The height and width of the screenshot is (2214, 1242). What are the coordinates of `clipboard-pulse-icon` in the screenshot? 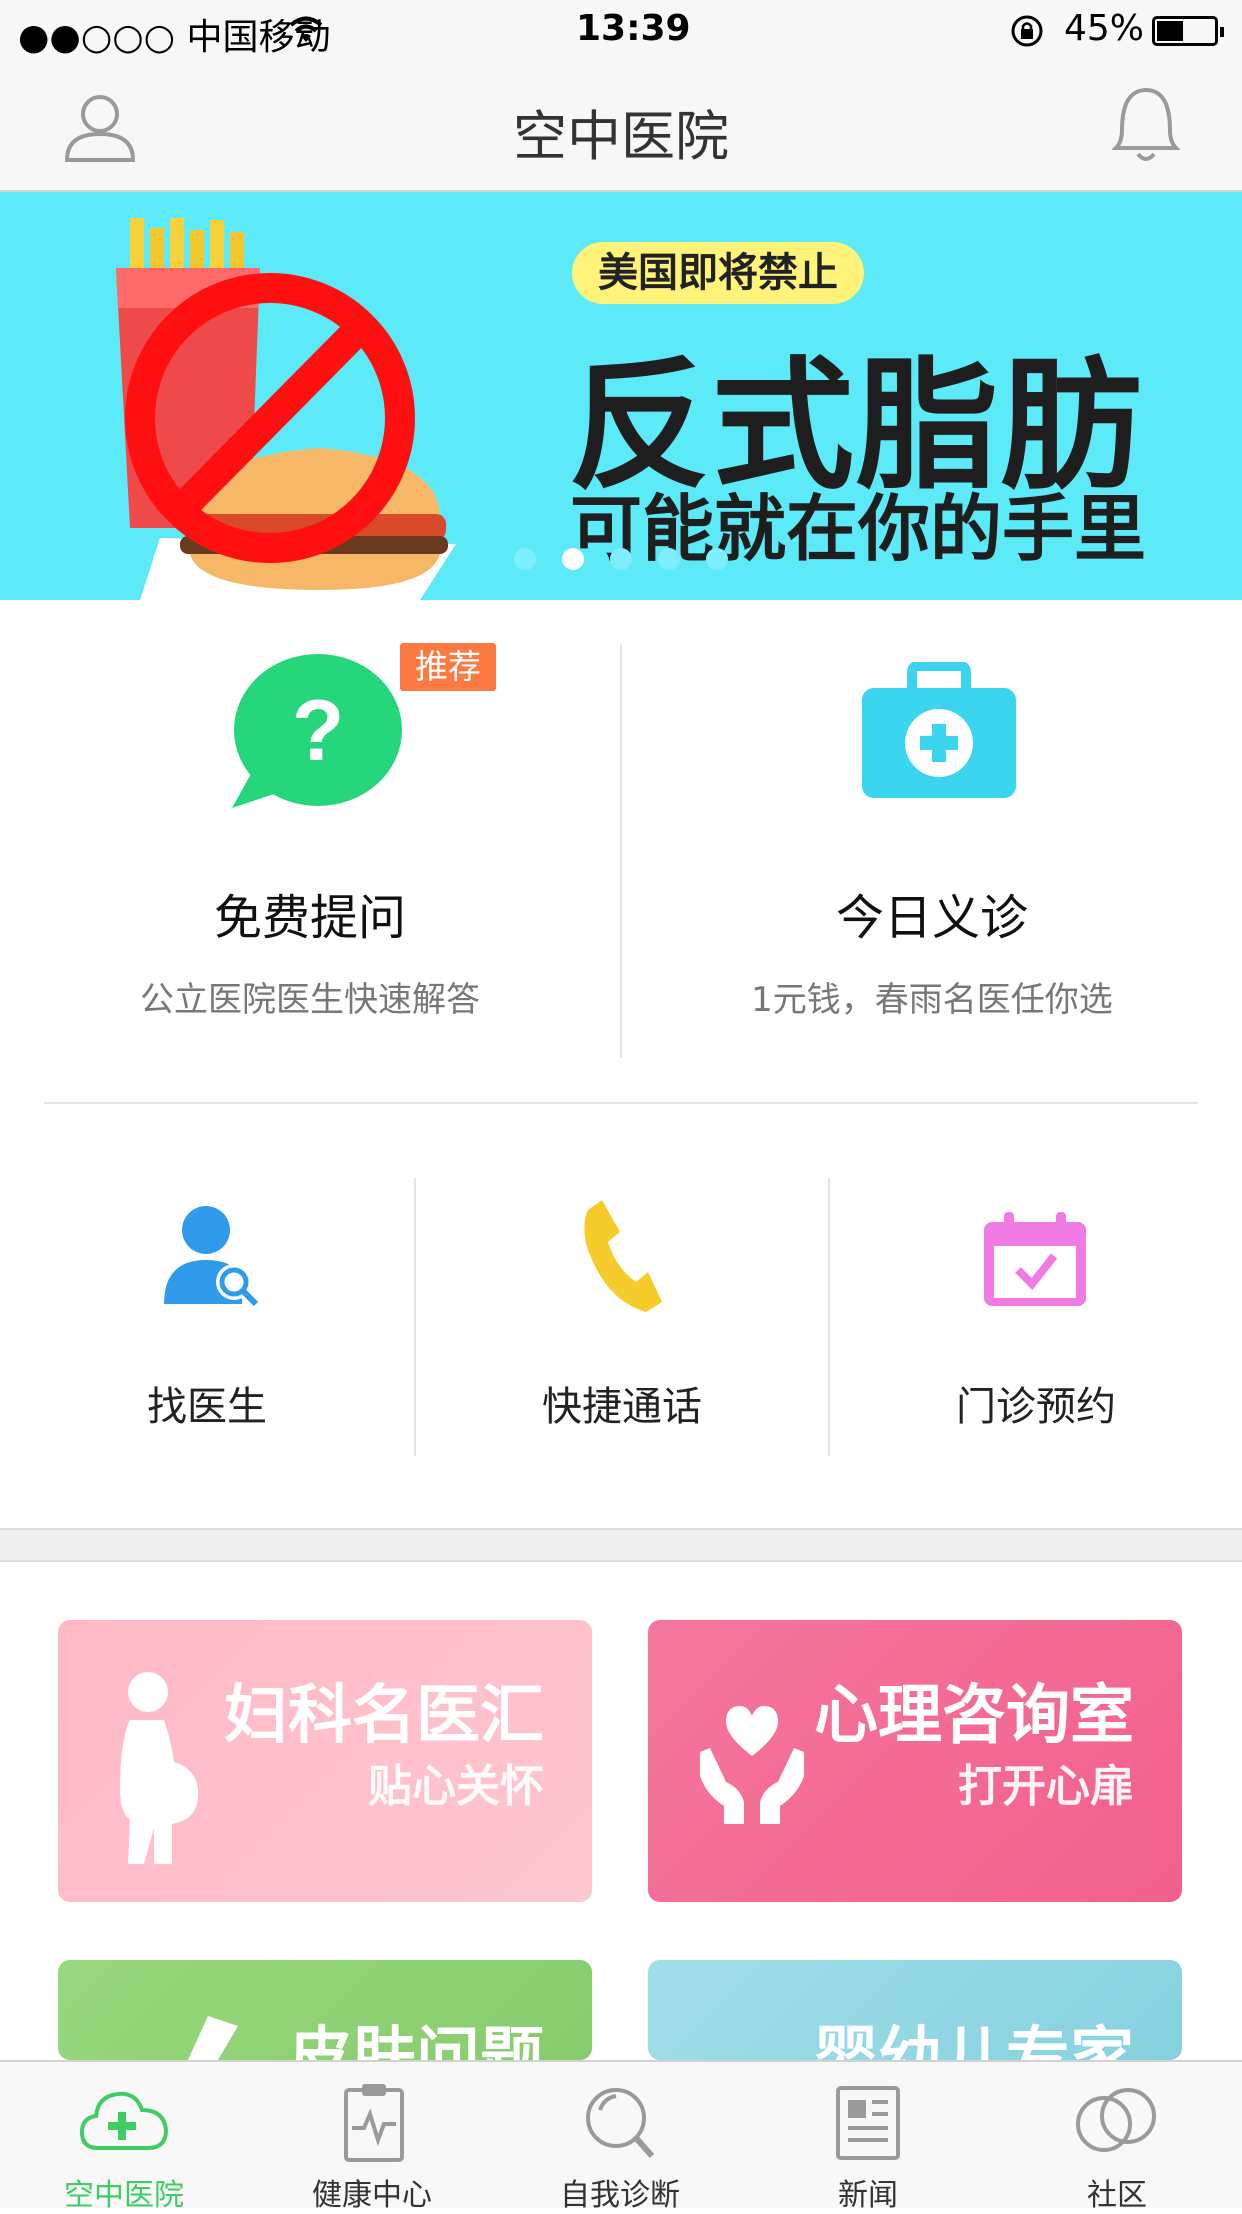 It's located at (374, 2123).